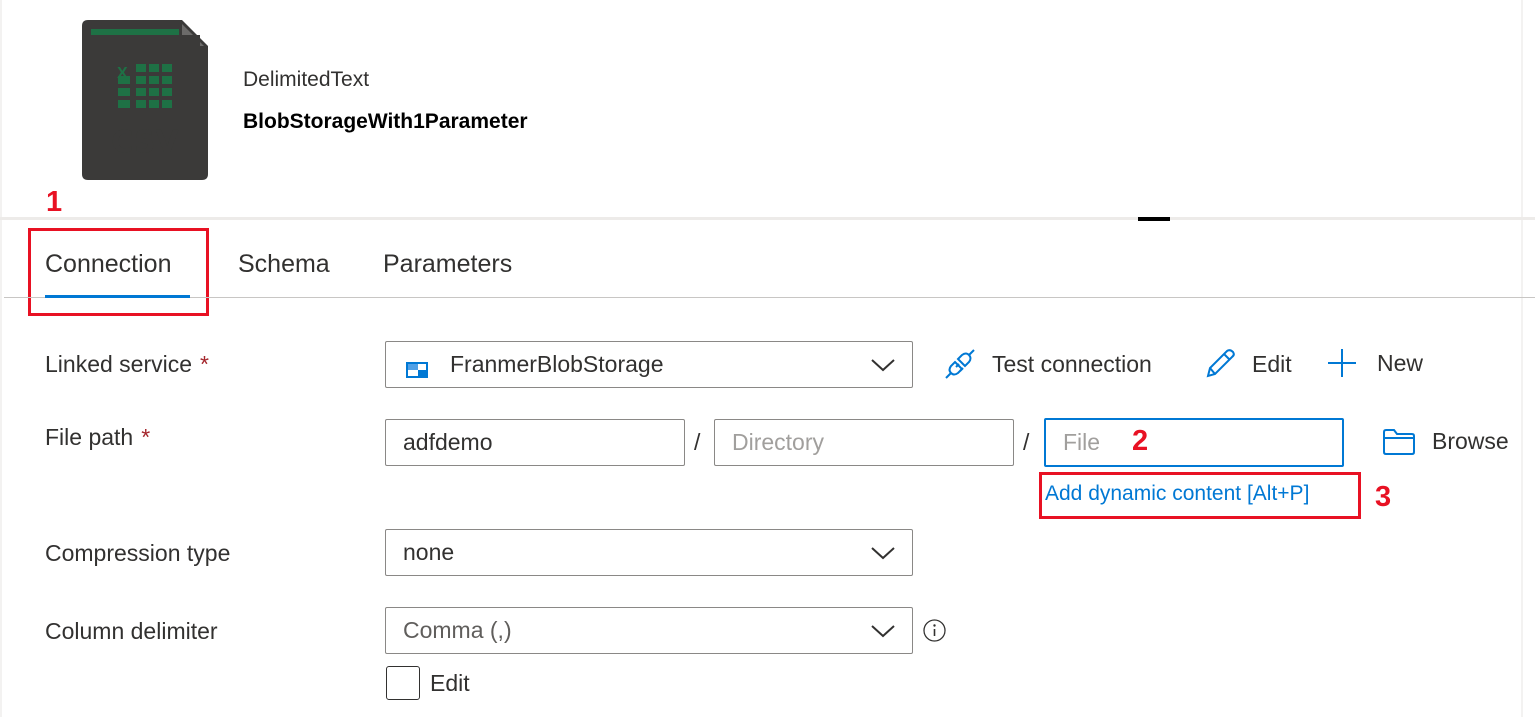 The height and width of the screenshot is (717, 1535). Describe the element at coordinates (1194, 442) in the screenshot. I see `file-input: File` at that location.